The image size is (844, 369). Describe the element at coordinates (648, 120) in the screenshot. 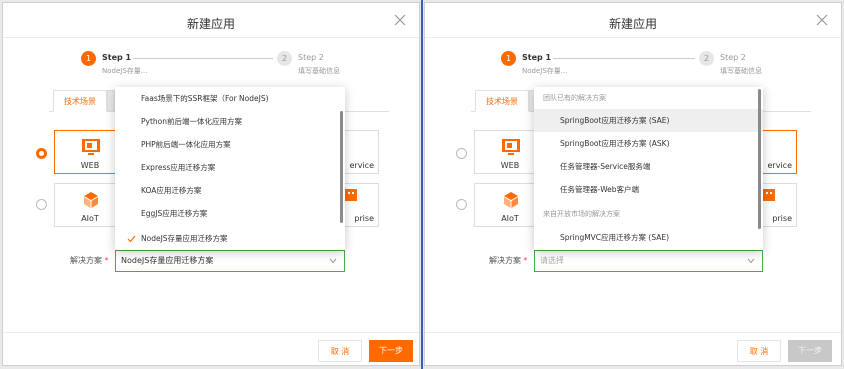

I see `dropdown-option-highlighted: SpringBoot应用迁移方案 (SAE)` at that location.